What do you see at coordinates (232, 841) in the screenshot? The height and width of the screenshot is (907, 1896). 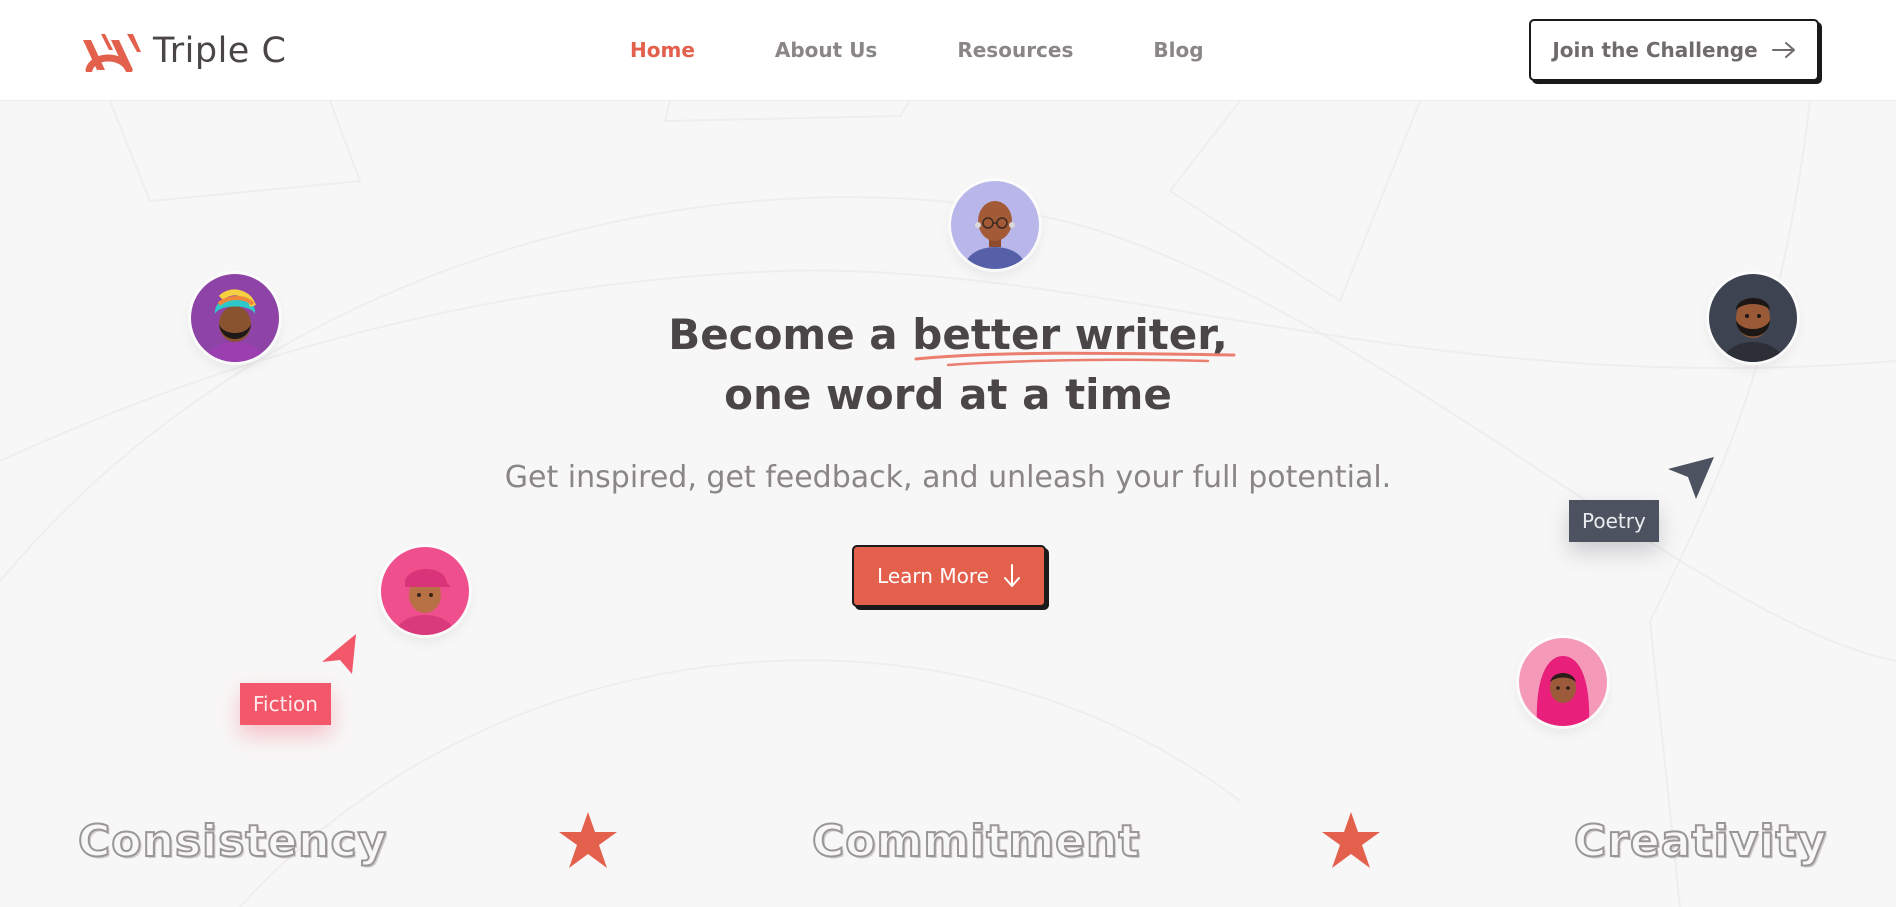 I see `value-word-consistency: Consistency` at bounding box center [232, 841].